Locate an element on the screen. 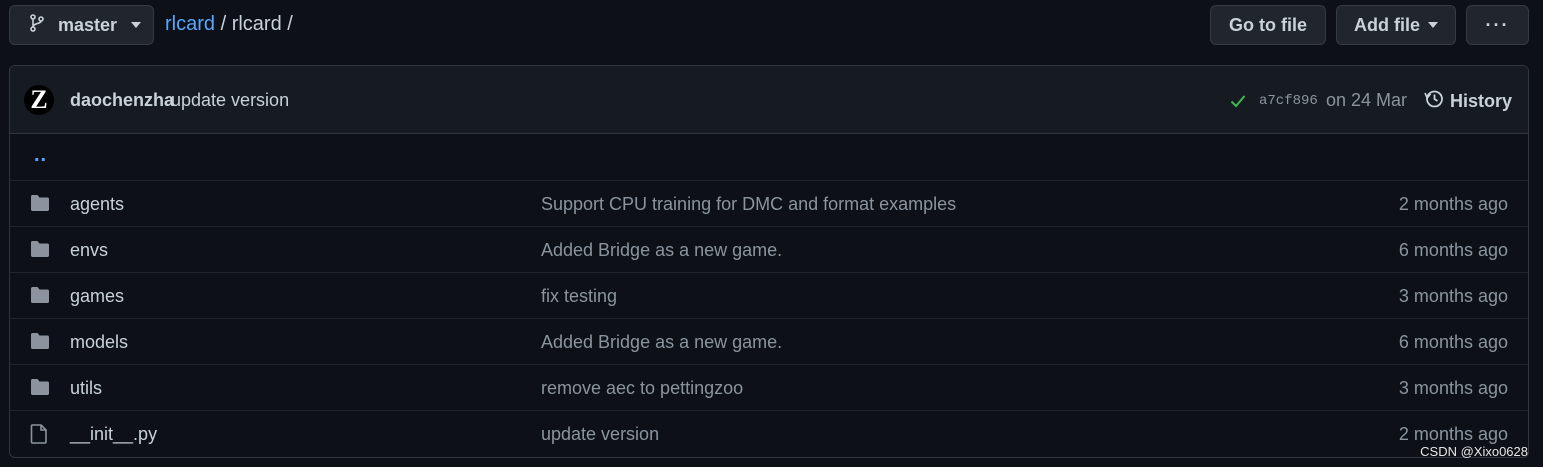 The height and width of the screenshot is (467, 1543). file-name-link: utils is located at coordinates (86, 388).